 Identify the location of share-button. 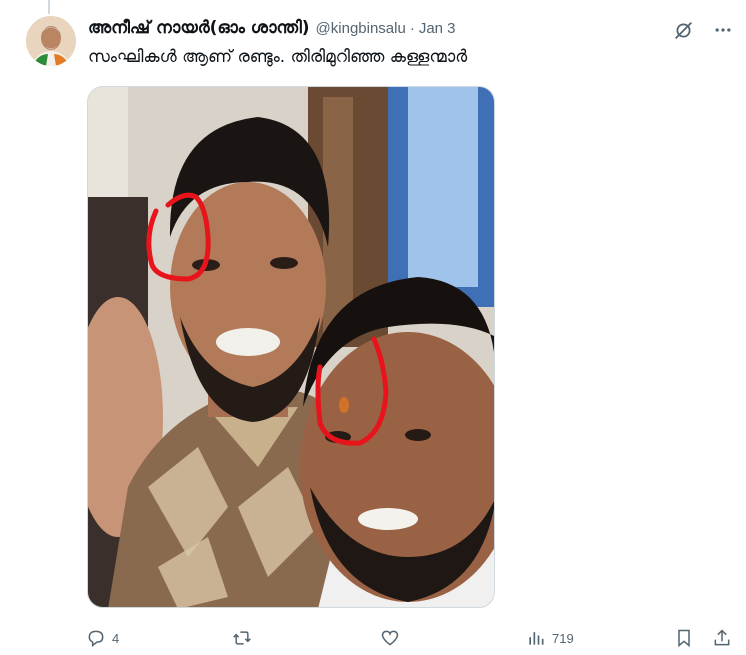
(722, 638).